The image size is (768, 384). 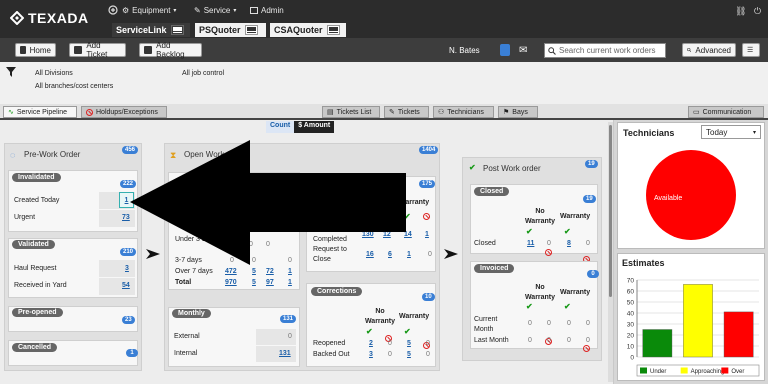 What do you see at coordinates (371, 354) in the screenshot?
I see `backed-v1: 3` at bounding box center [371, 354].